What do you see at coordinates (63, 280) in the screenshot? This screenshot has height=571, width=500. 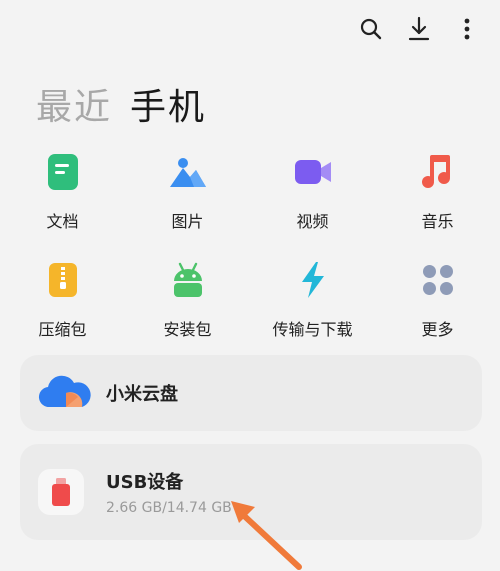 I see `archive-icon` at bounding box center [63, 280].